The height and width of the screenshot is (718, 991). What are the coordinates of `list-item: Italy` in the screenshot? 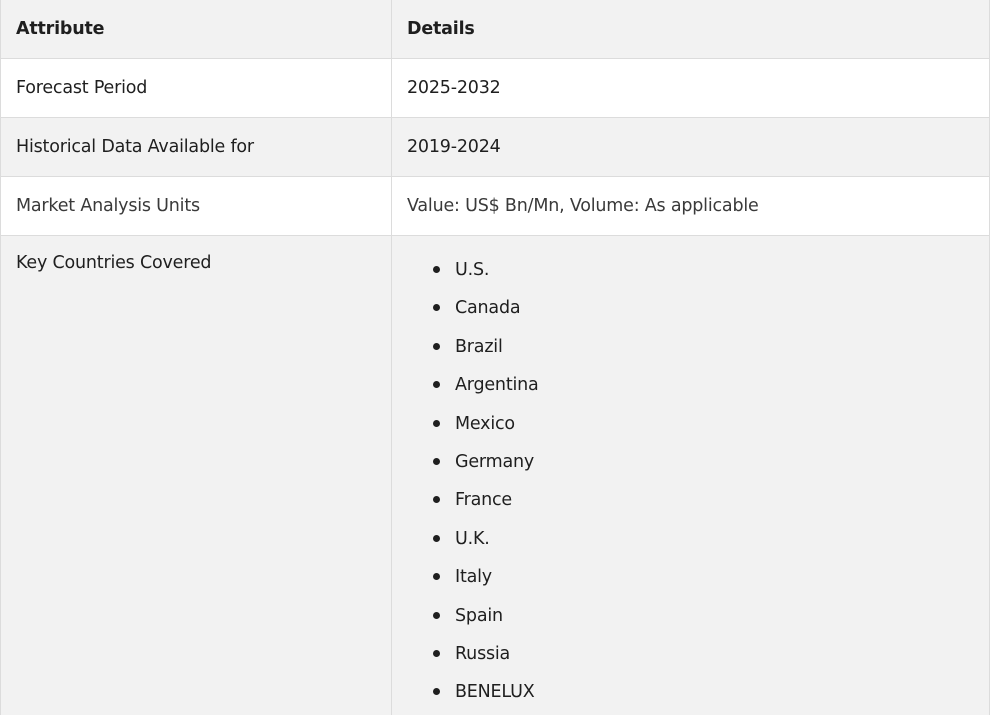 It's located at (473, 583).